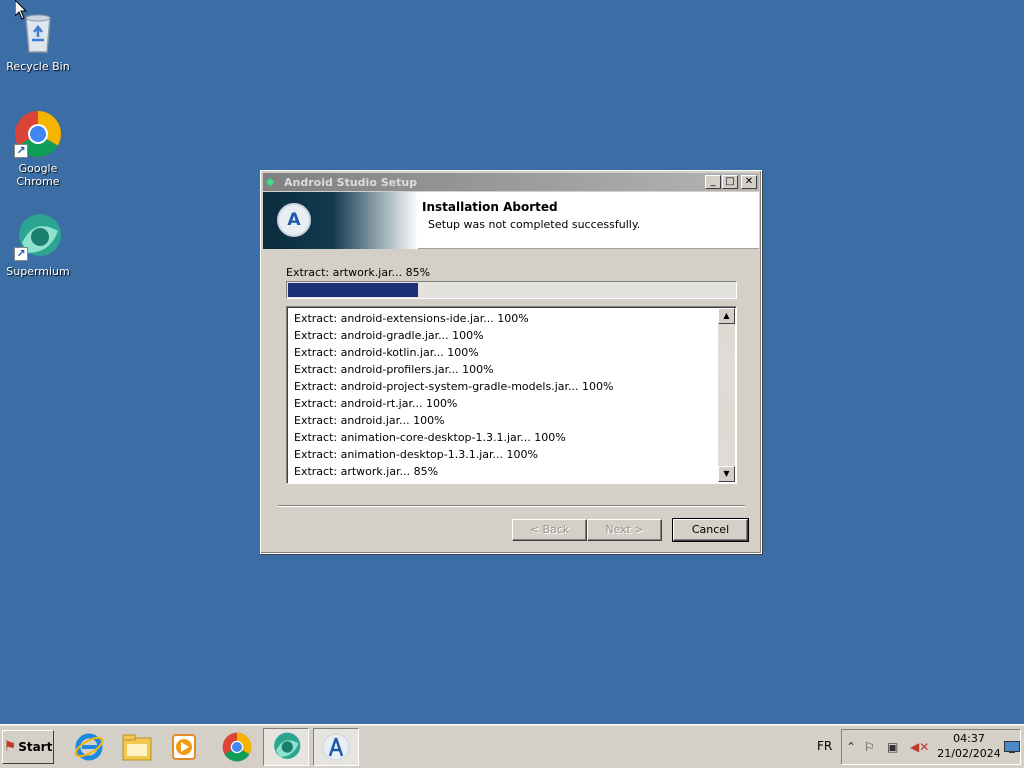  I want to click on start-label: Start, so click(35, 747).